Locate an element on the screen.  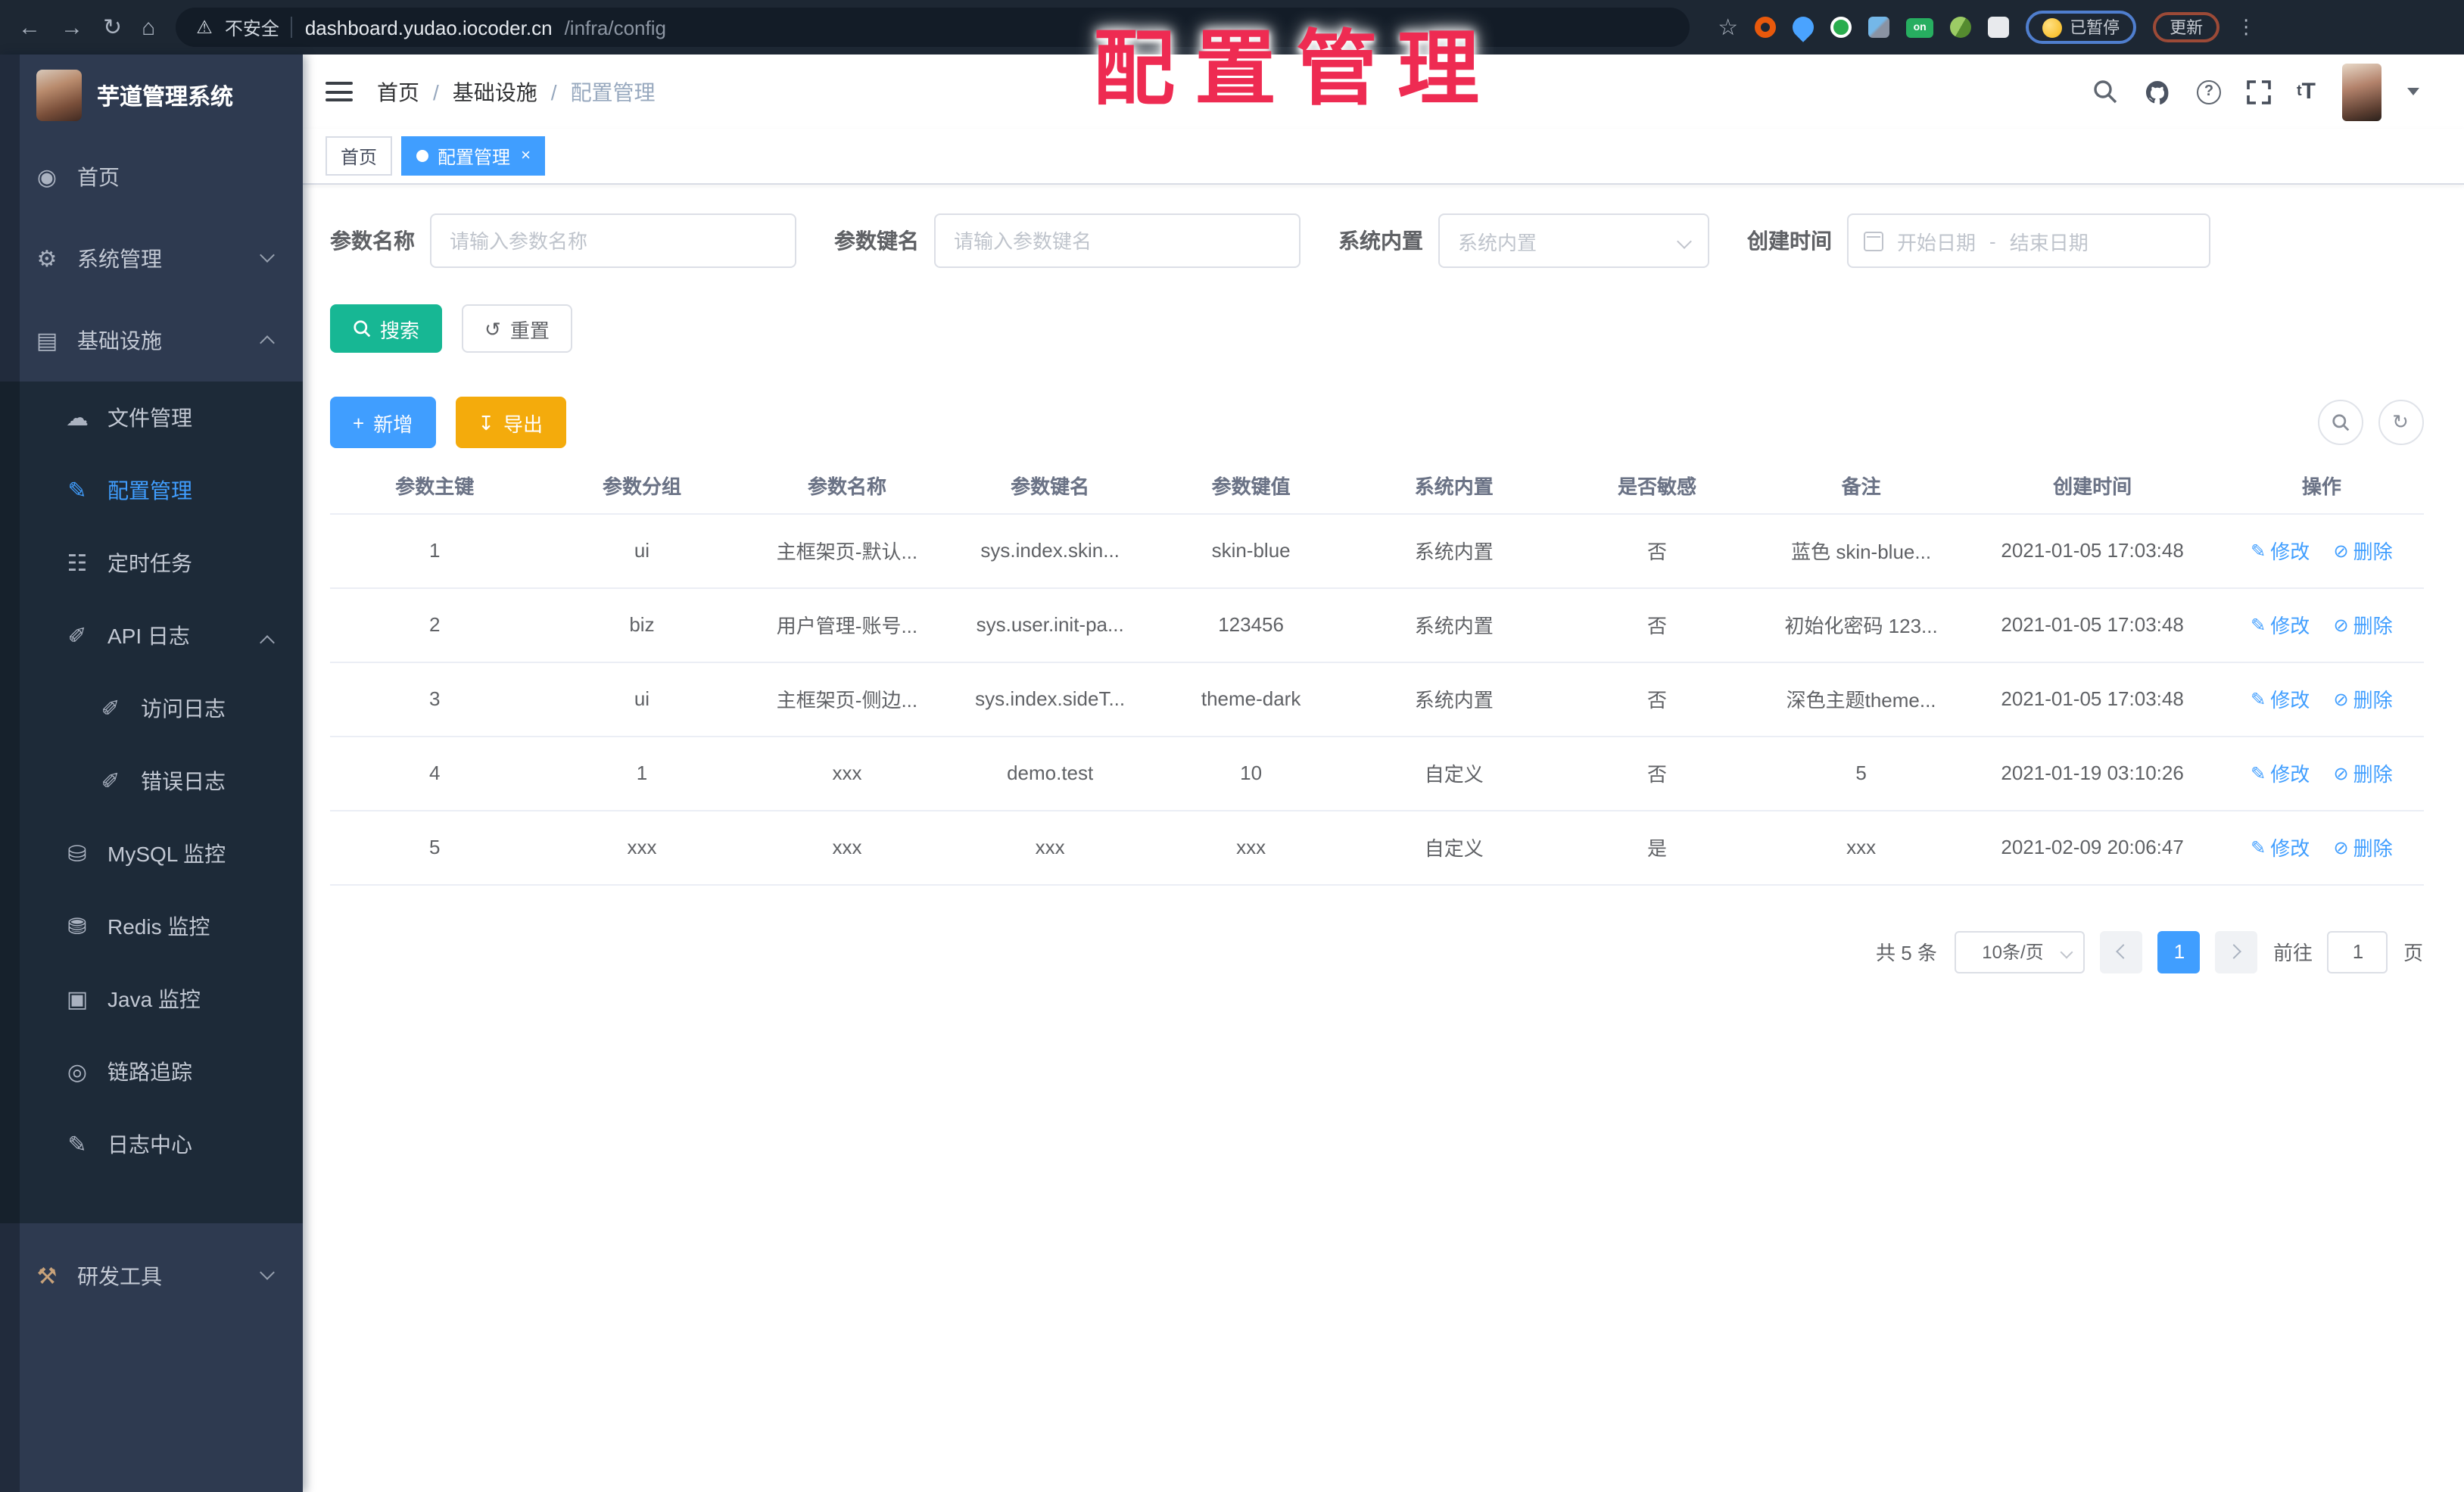
edit-square-icon: ✎ is located at coordinates (77, 491).